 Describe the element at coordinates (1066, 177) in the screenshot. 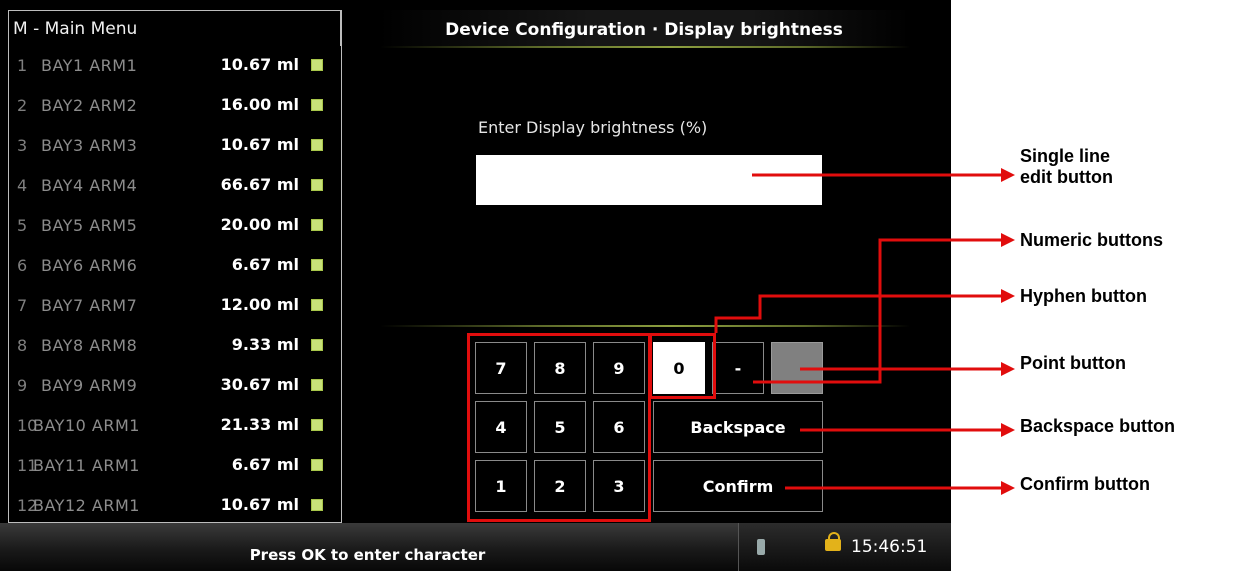

I see `annotation-line-2: edit button` at that location.